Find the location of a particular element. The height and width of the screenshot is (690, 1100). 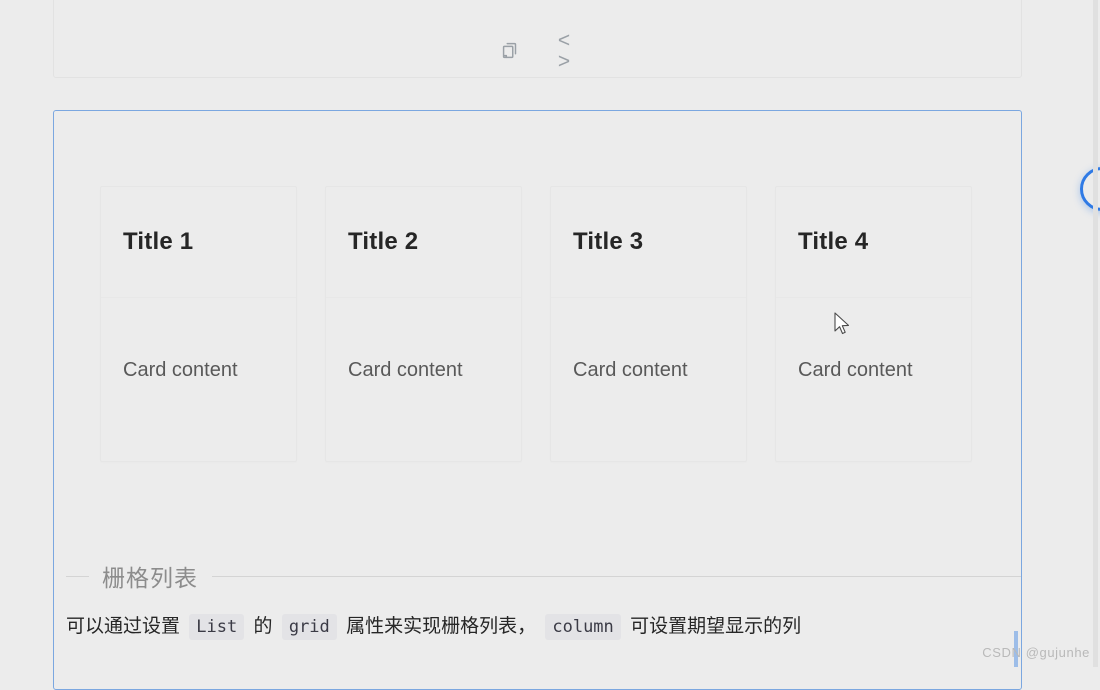

demo-preview-panel: < > is located at coordinates (537, 39).